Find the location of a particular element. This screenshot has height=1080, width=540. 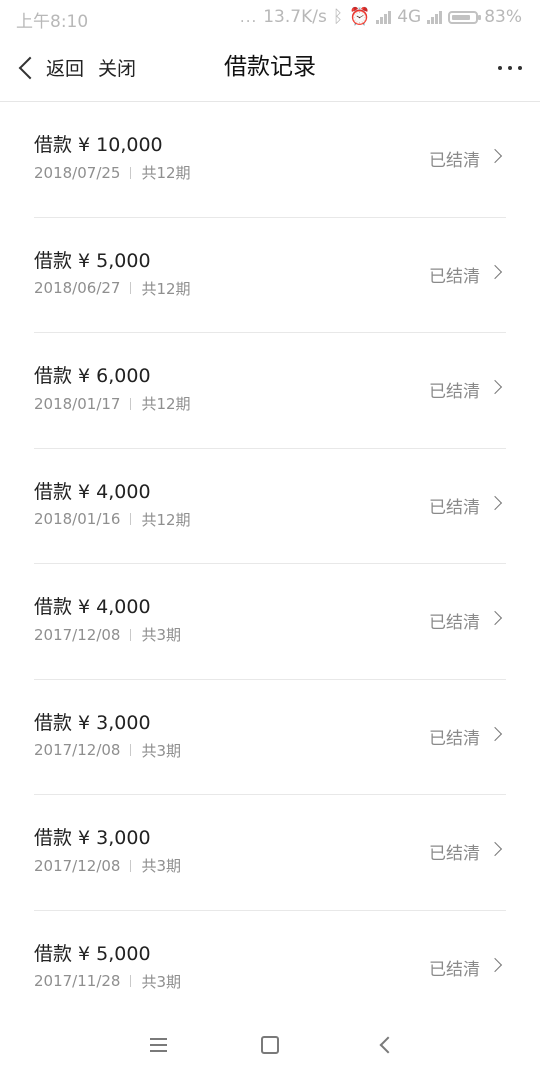

nav-bar: 返回 关闭 借款记录 is located at coordinates (270, 68).